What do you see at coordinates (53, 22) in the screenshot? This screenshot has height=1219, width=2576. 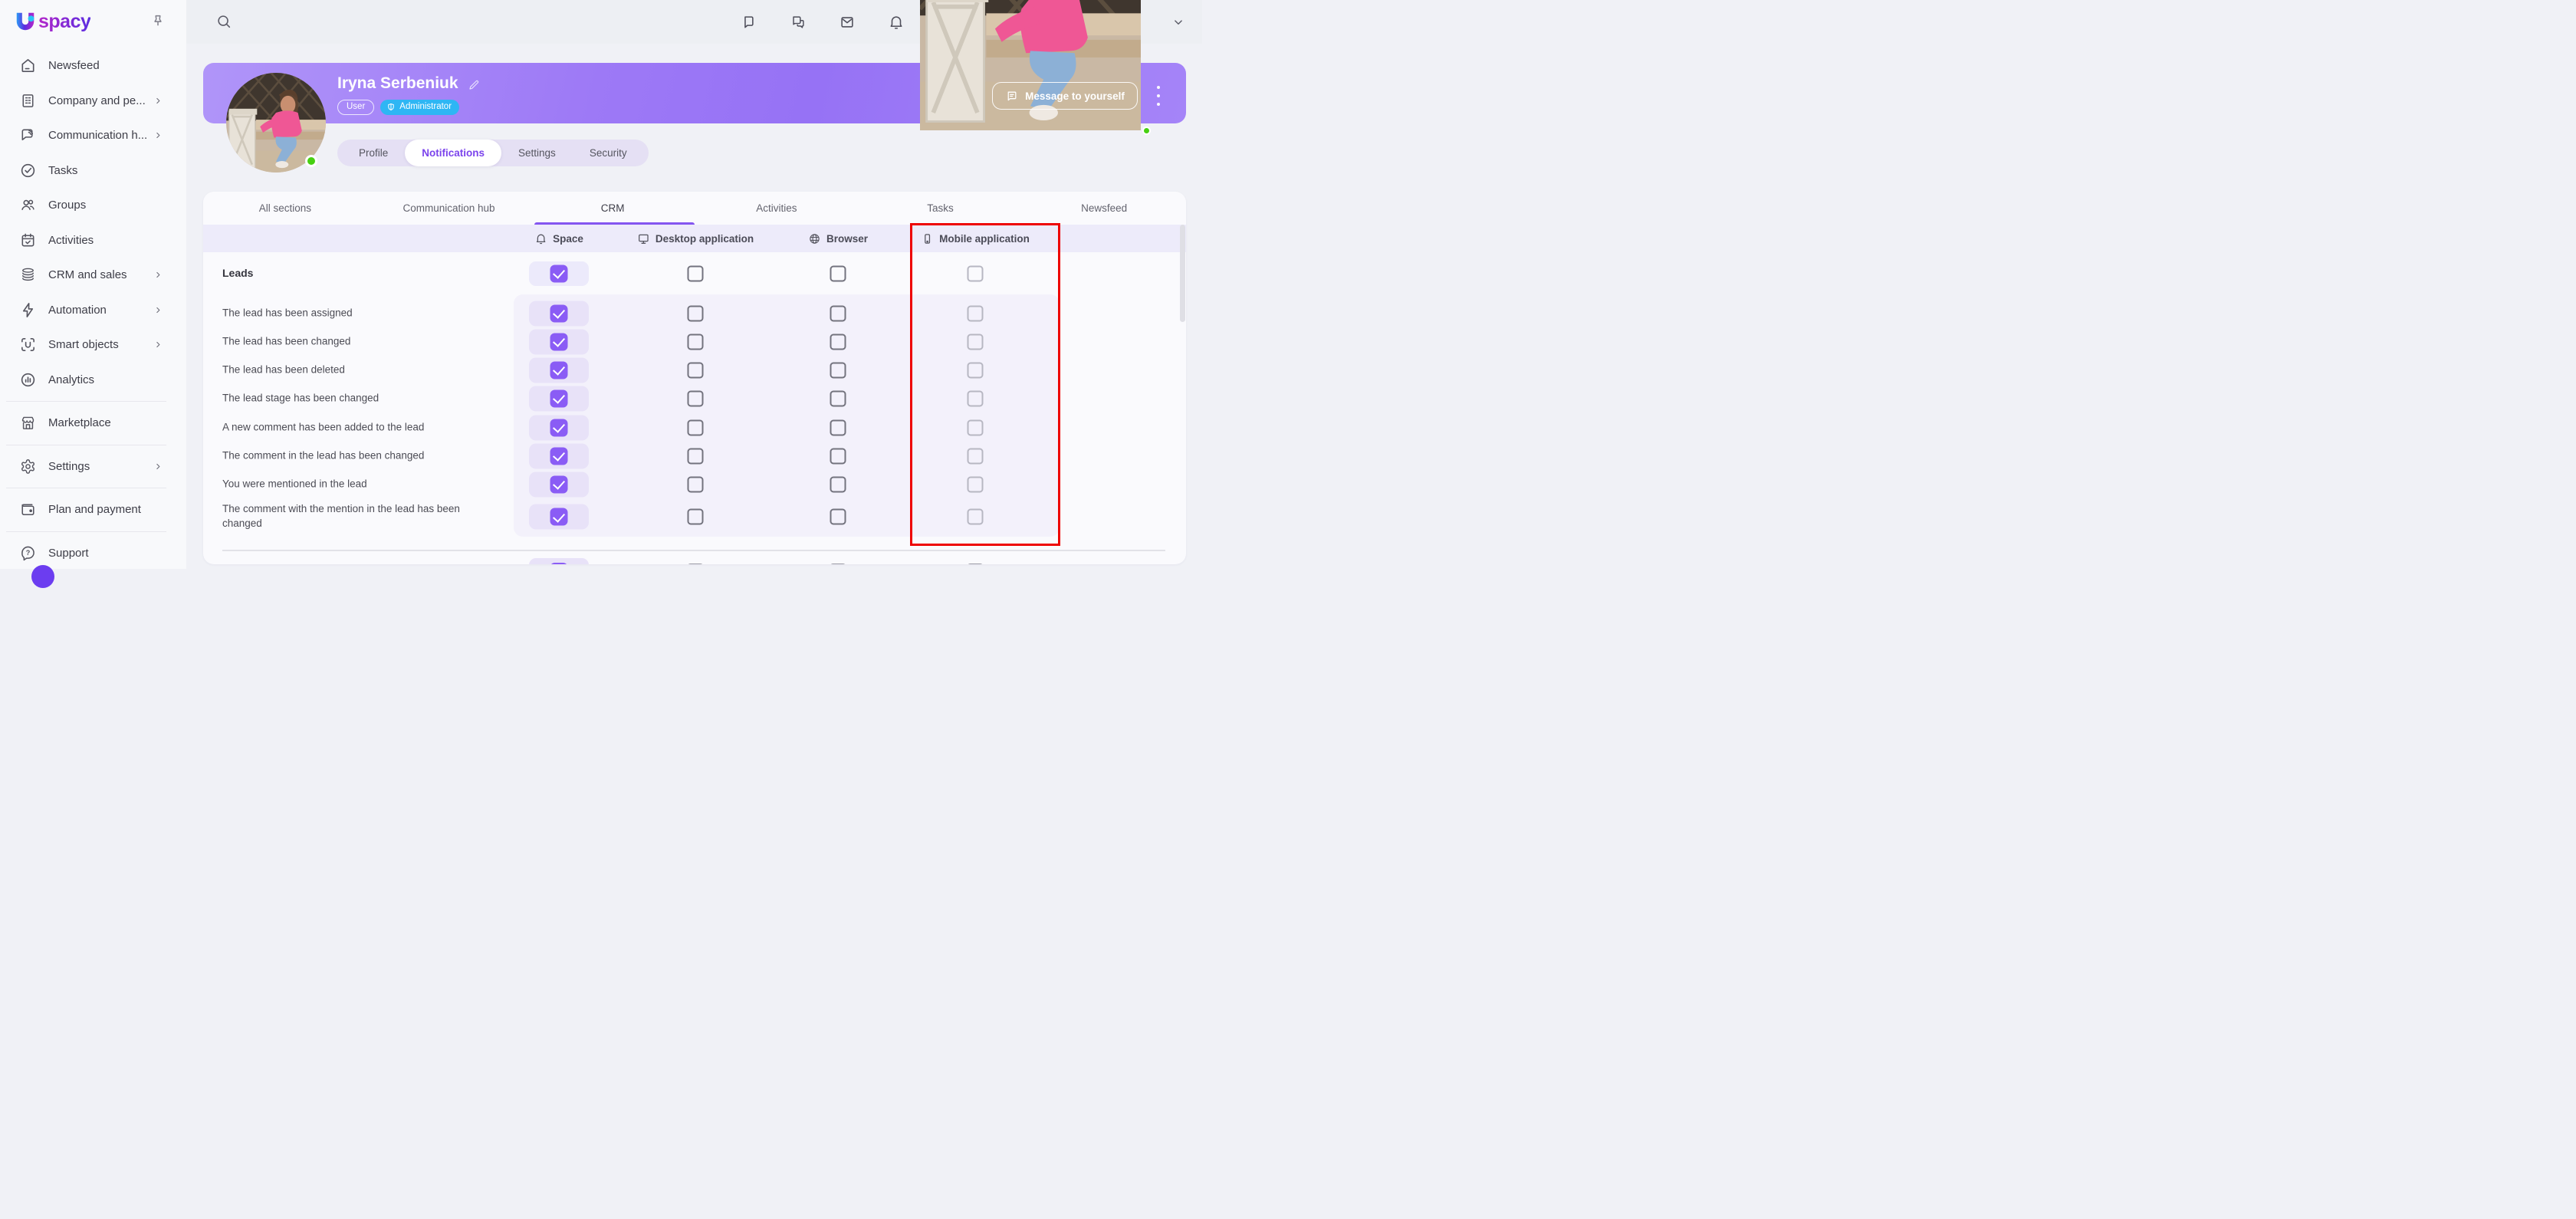 I see `uspacy-logo: spacy` at bounding box center [53, 22].